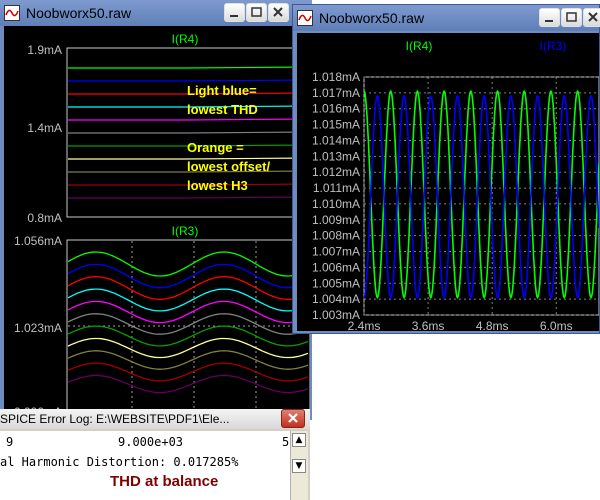 Image resolution: width=600 pixels, height=500 pixels. Describe the element at coordinates (336, 220) in the screenshot. I see `y-tick-label: 1.009mA` at that location.